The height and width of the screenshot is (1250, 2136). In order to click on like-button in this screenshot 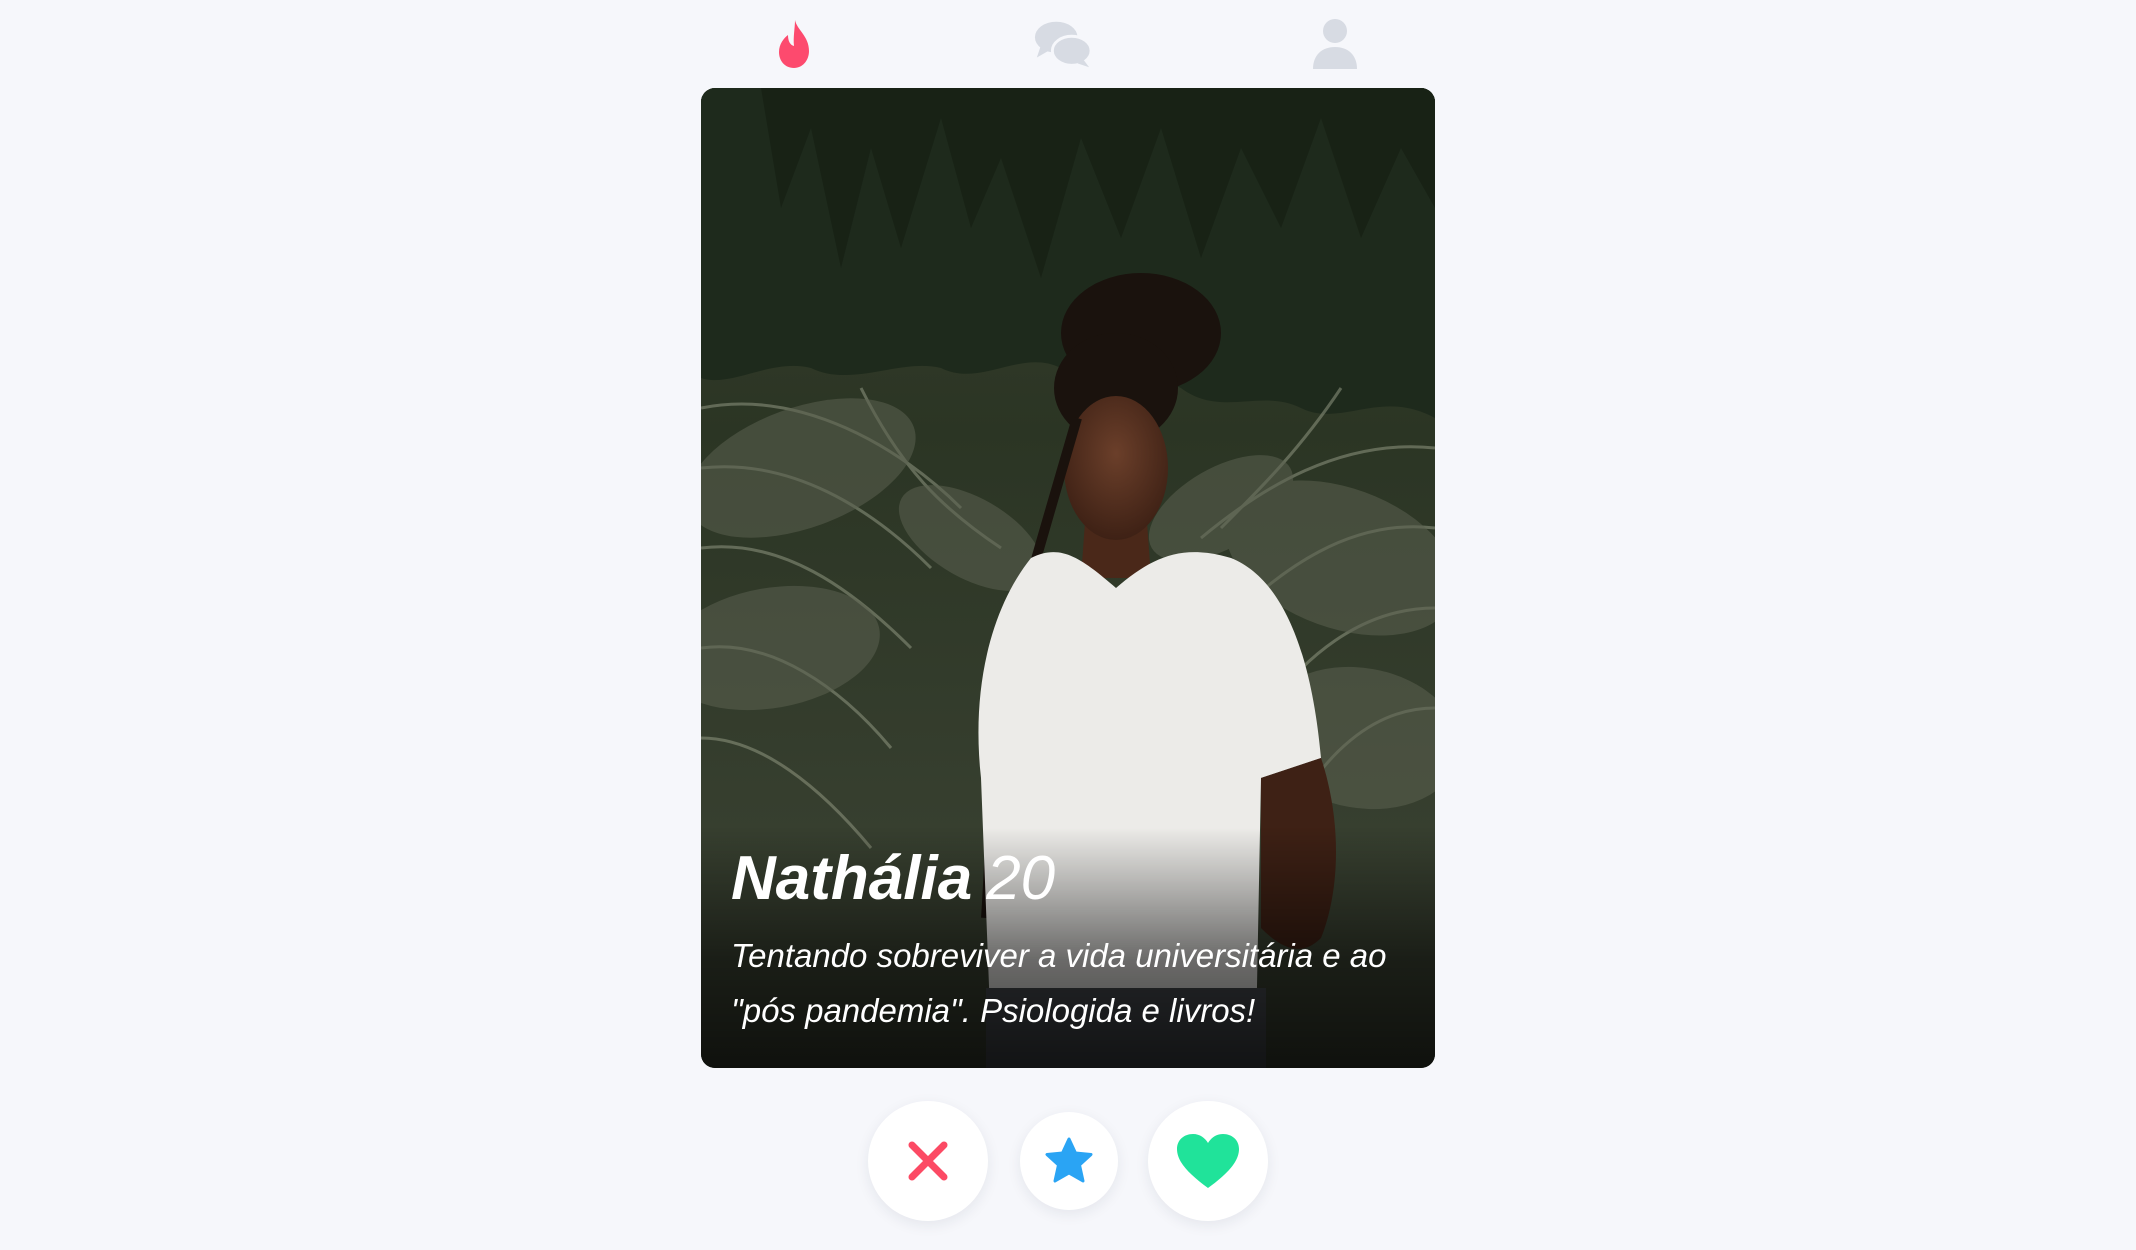, I will do `click(1208, 1161)`.